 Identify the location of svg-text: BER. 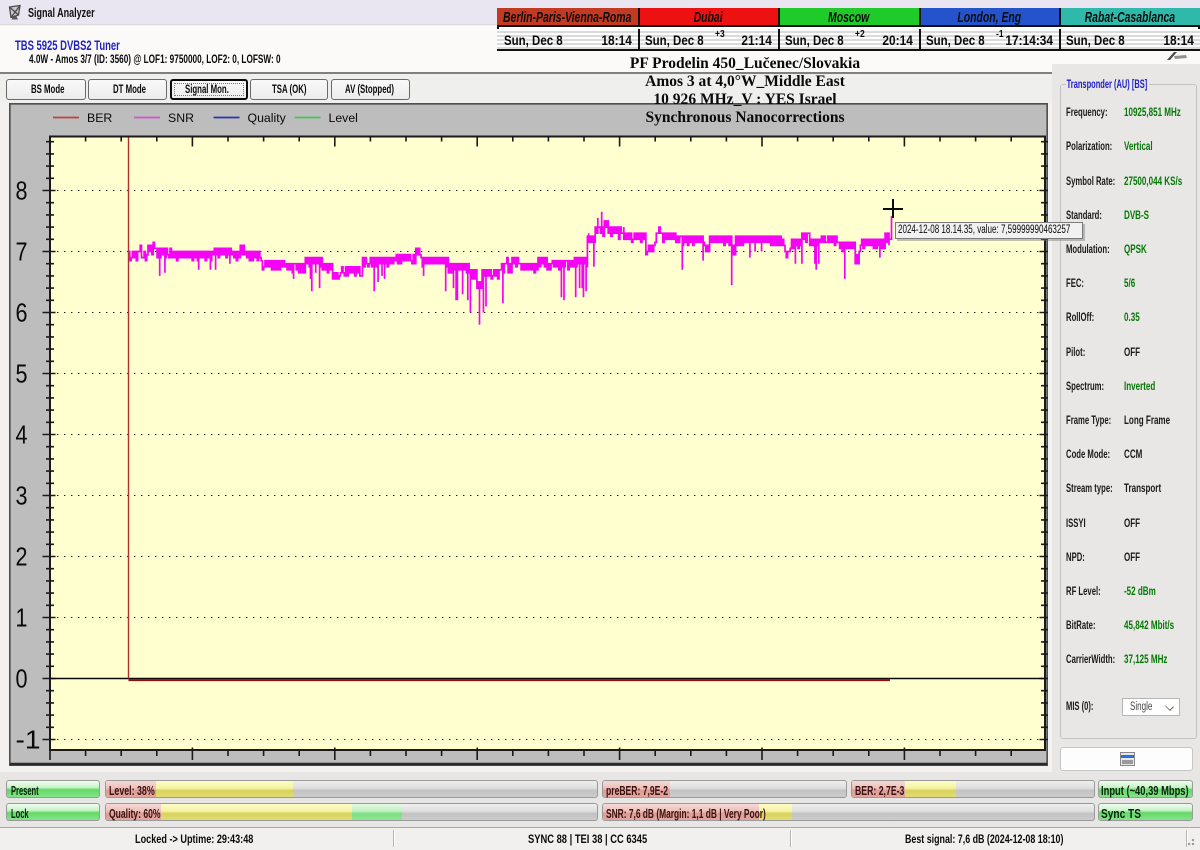
(99, 118).